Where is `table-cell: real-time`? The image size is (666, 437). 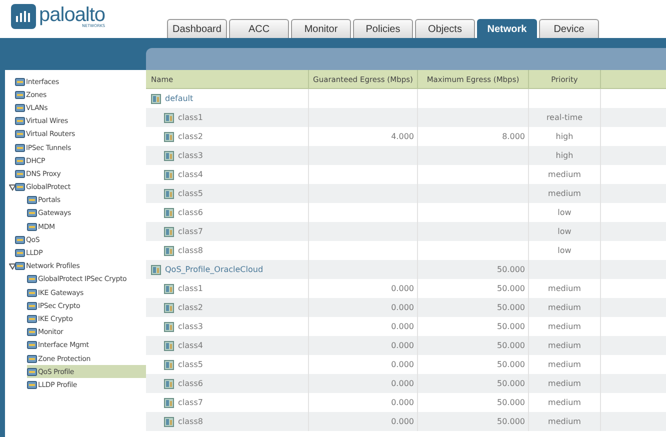 table-cell: real-time is located at coordinates (564, 117).